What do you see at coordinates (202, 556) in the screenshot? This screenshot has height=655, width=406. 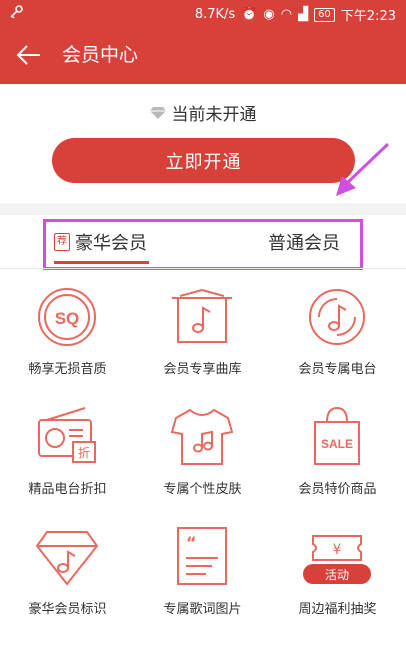 I see `lyrics-card-icon: “` at bounding box center [202, 556].